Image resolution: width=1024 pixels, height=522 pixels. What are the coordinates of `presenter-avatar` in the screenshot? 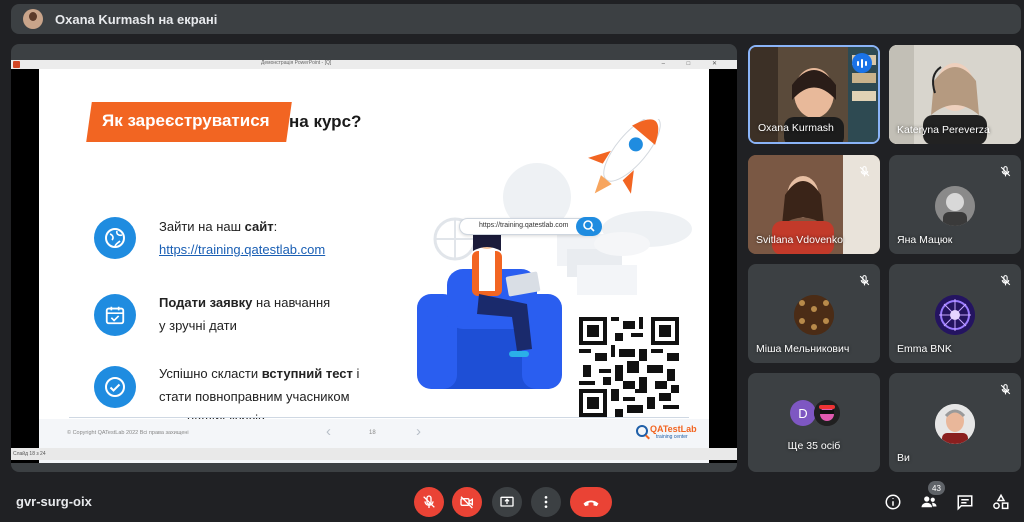 It's located at (33, 19).